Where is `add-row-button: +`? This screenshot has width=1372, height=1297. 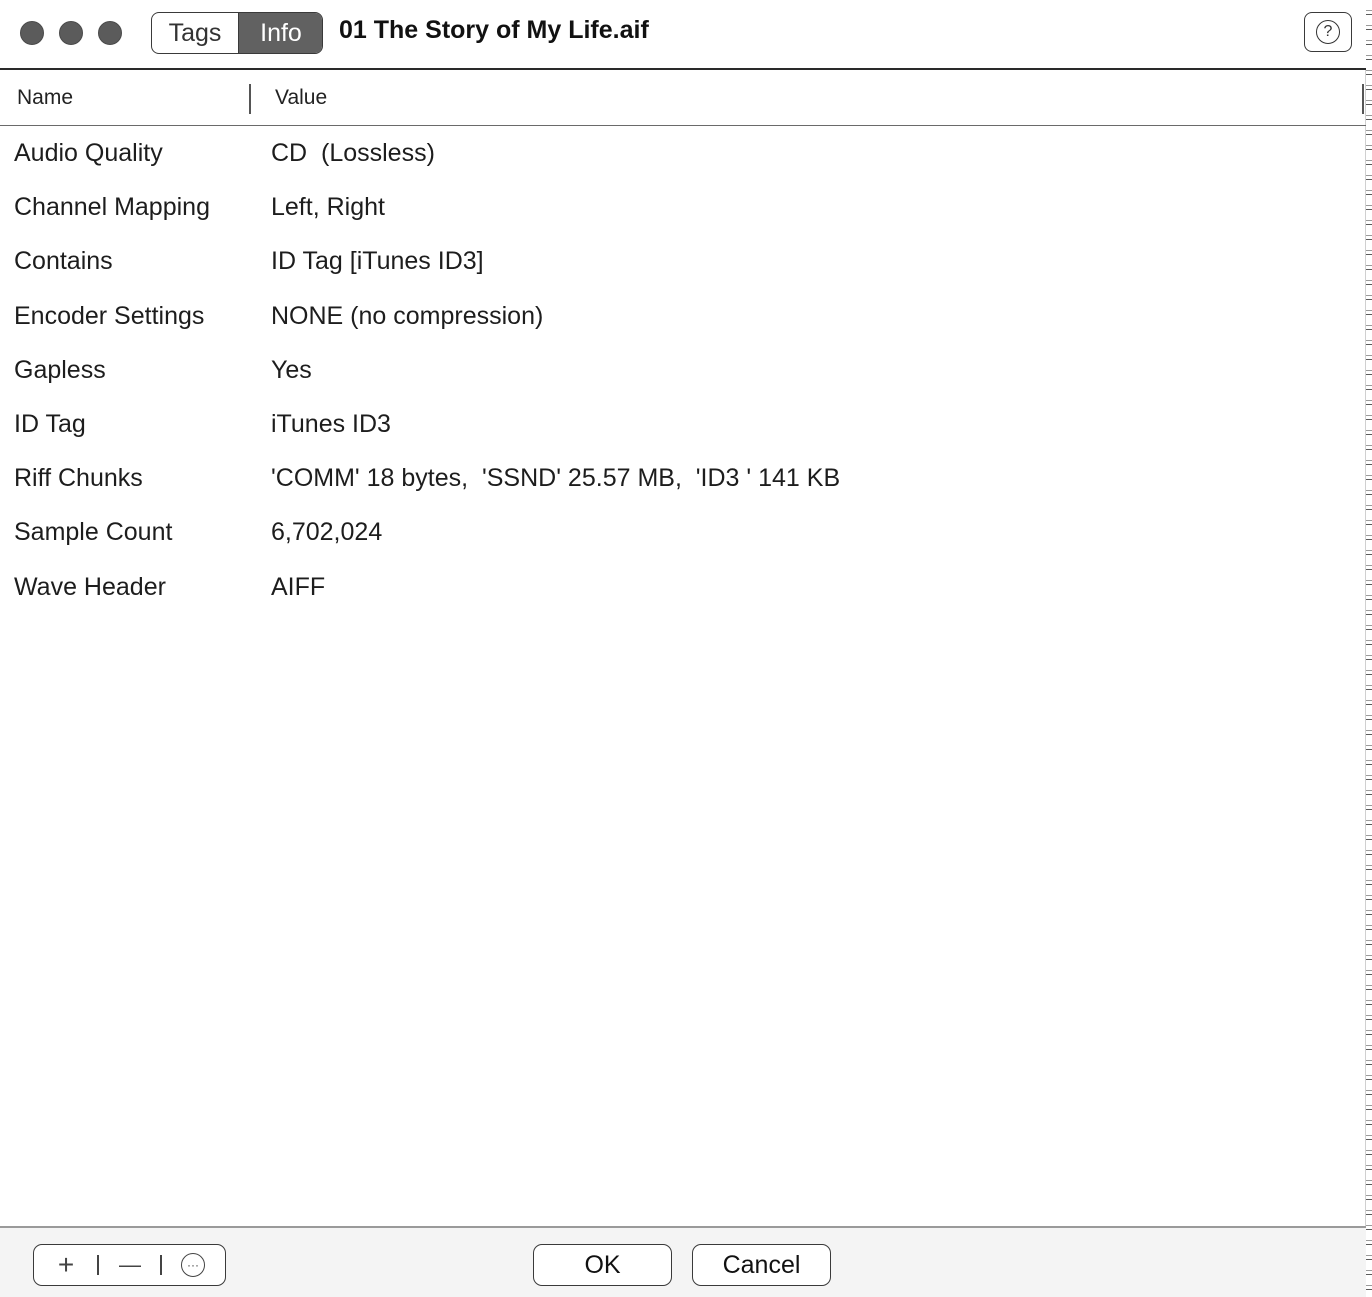 add-row-button: + is located at coordinates (66, 1264).